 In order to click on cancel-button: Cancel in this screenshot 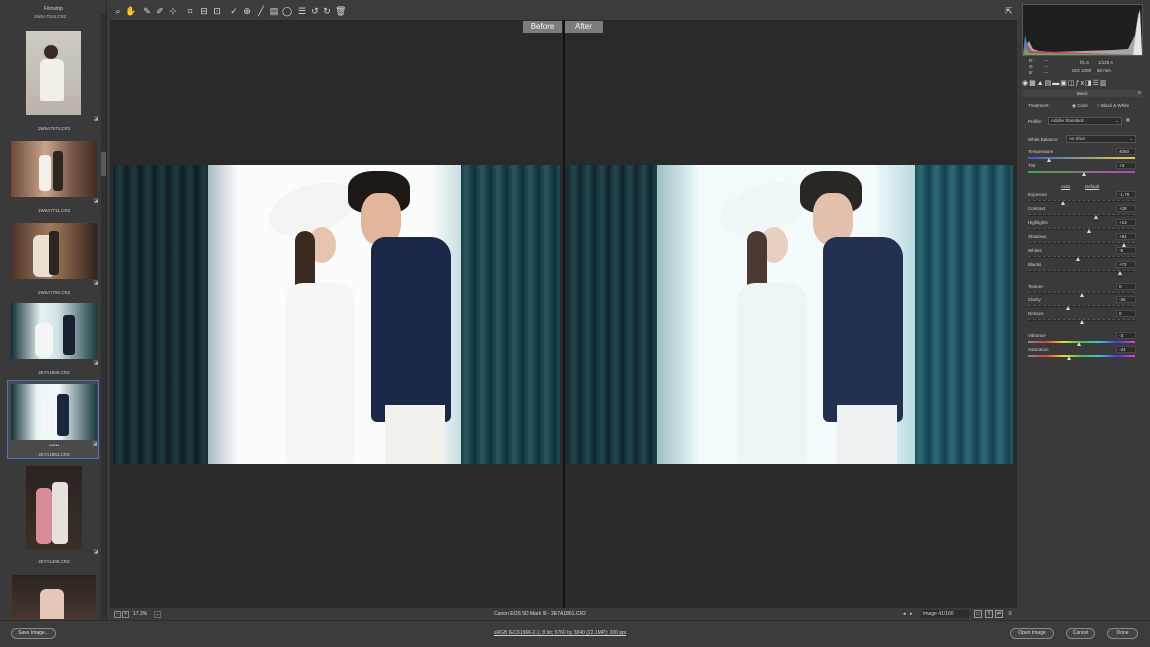, I will do `click(1080, 633)`.